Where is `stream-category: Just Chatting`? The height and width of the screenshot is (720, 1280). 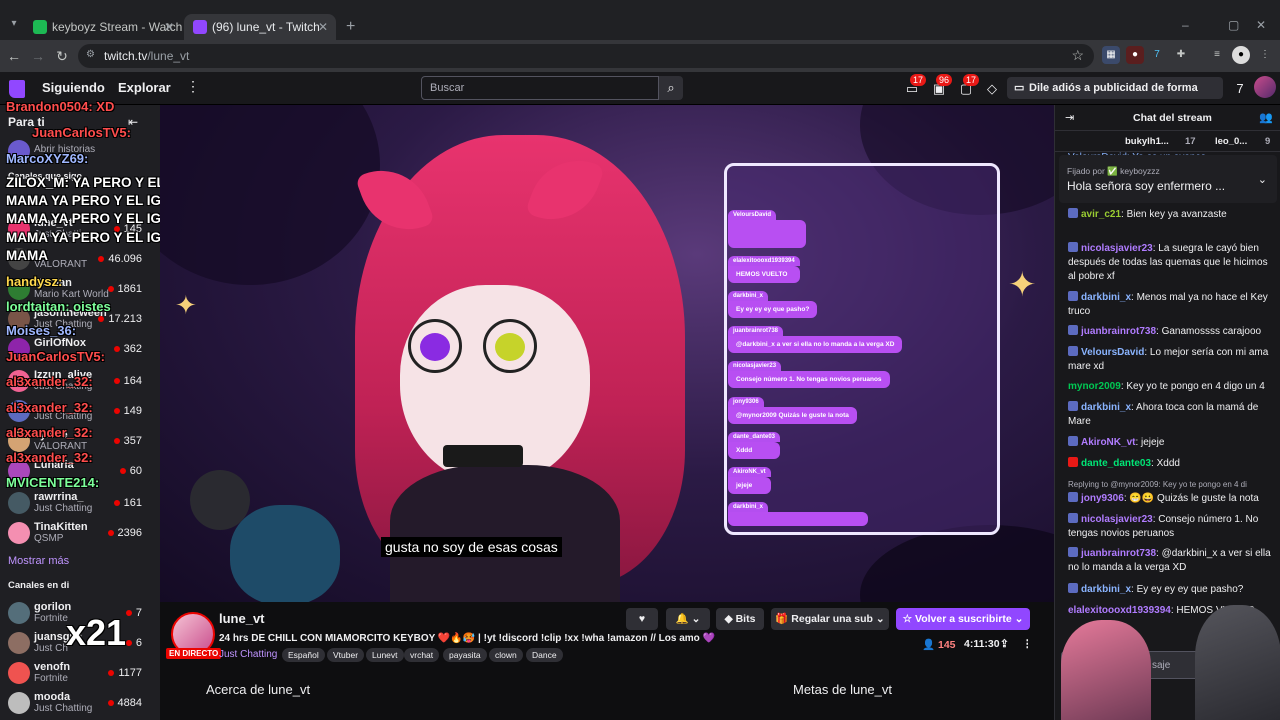 stream-category: Just Chatting is located at coordinates (248, 654).